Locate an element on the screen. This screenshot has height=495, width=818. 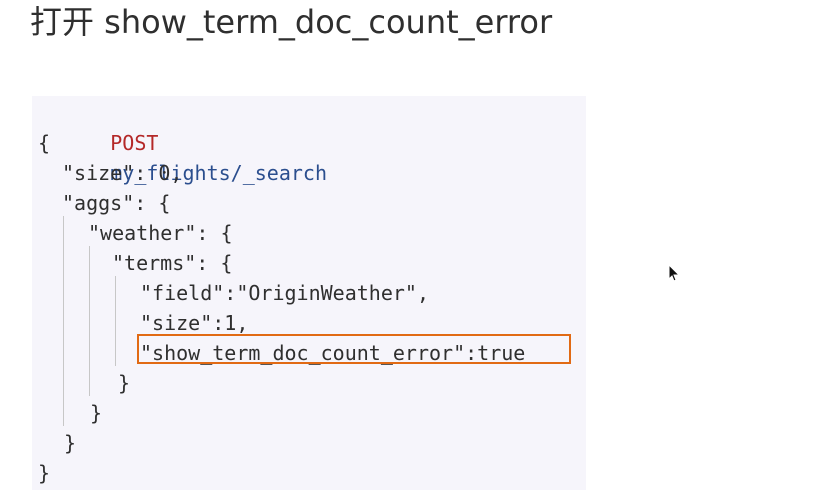
code-line-terms: "terms": { is located at coordinates (172, 263).